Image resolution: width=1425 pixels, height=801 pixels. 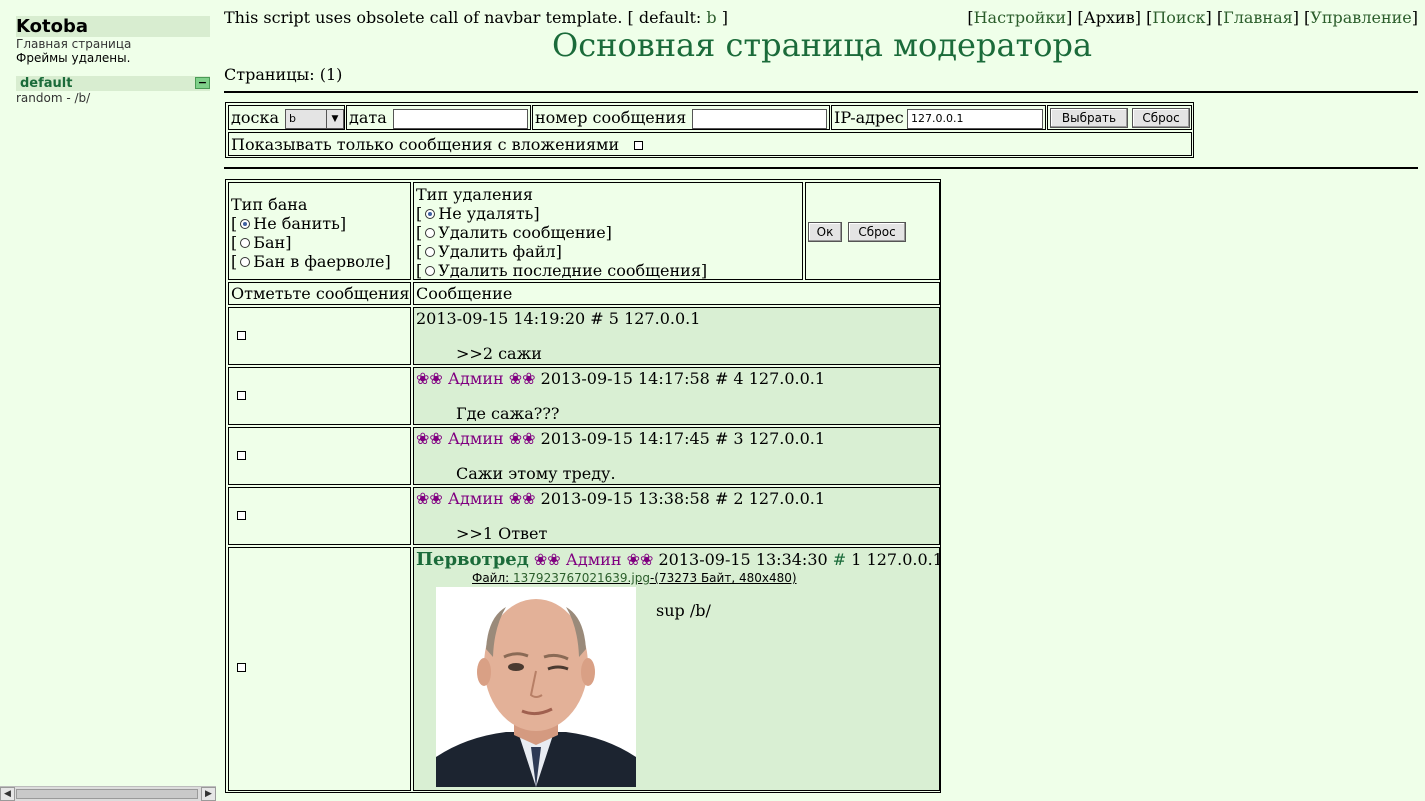 I want to click on op-subject: Первотред, so click(x=472, y=559).